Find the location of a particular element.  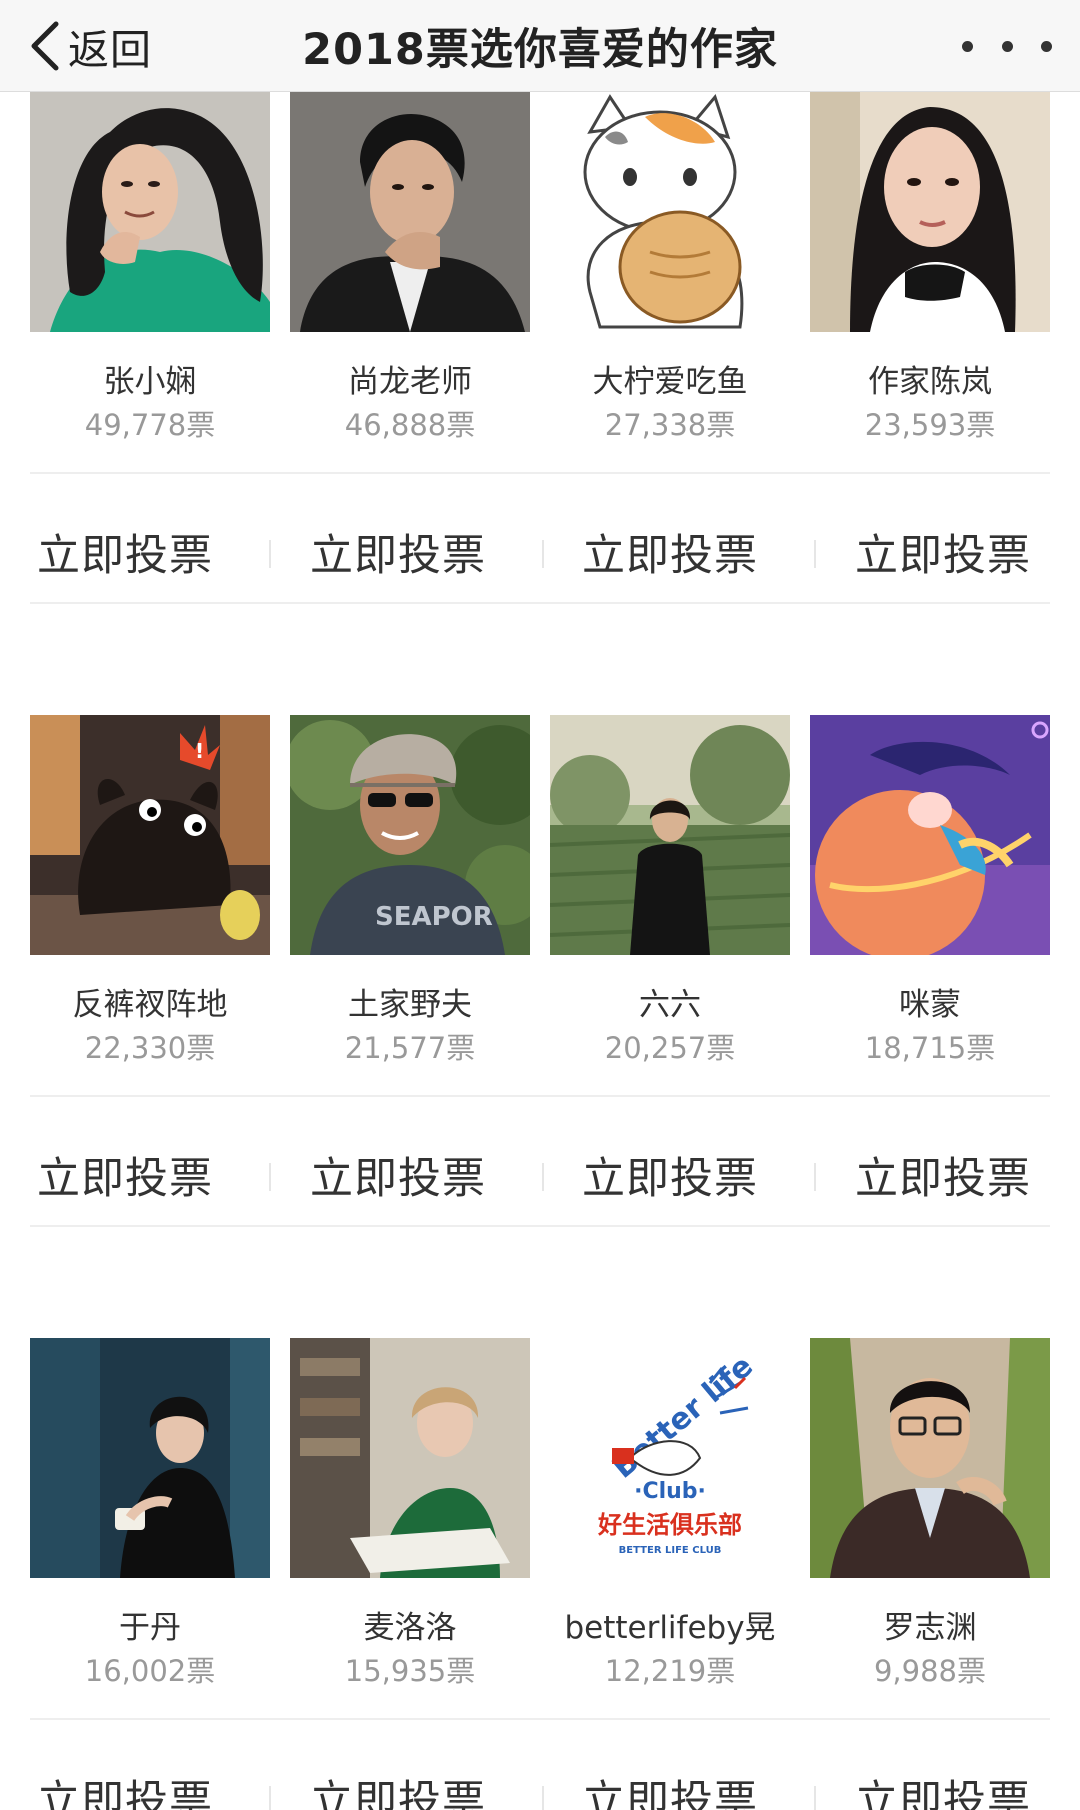

svg-text: ·Club· is located at coordinates (670, 1491).